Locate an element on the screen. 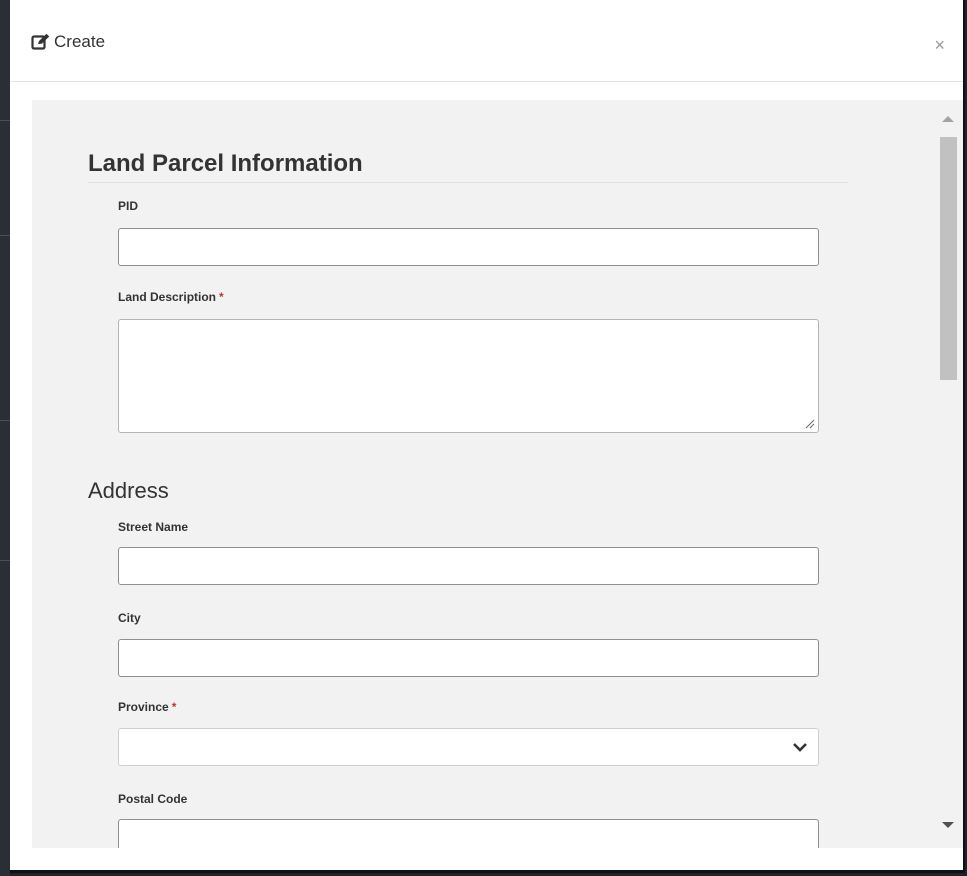 The width and height of the screenshot is (967, 876). postal-code-input is located at coordinates (468, 833).